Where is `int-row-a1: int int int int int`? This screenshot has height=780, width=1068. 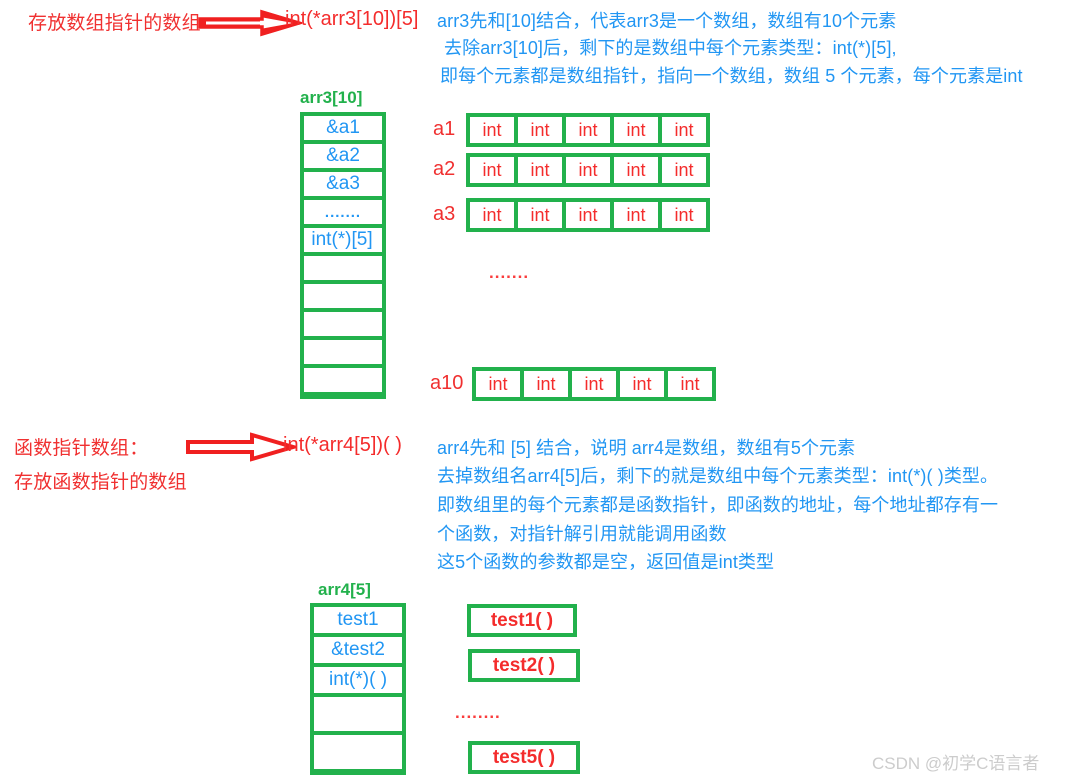 int-row-a1: int int int int int is located at coordinates (588, 130).